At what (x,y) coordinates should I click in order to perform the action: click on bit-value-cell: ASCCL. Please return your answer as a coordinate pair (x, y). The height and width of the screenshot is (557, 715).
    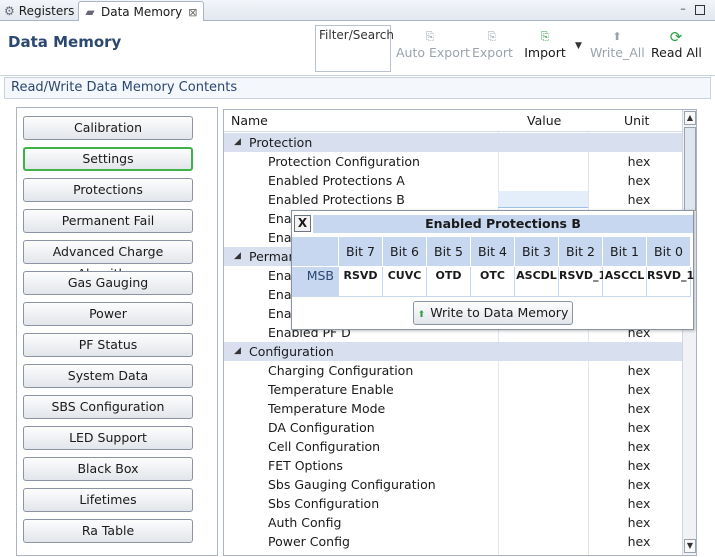
    Looking at the image, I should click on (625, 282).